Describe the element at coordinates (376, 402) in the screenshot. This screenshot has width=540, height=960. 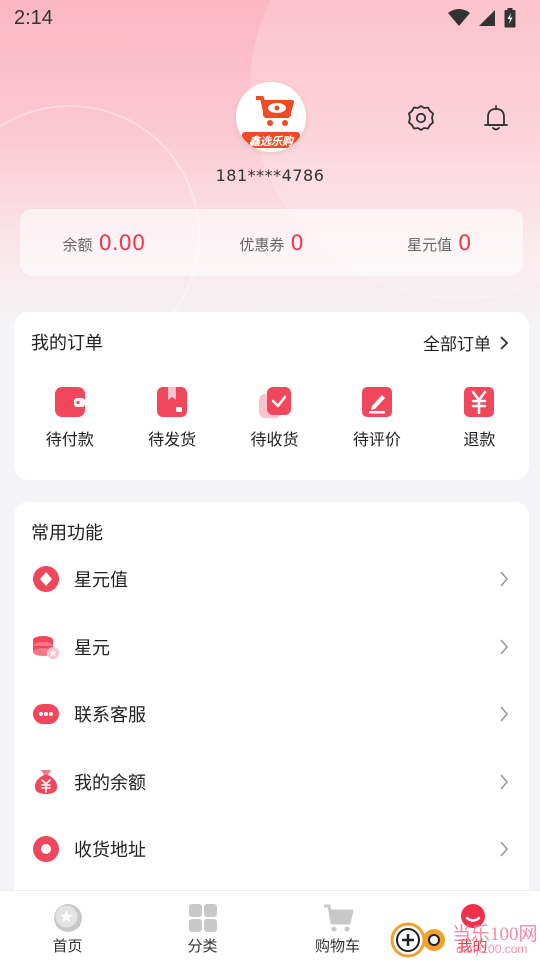
I see `review-icon` at that location.